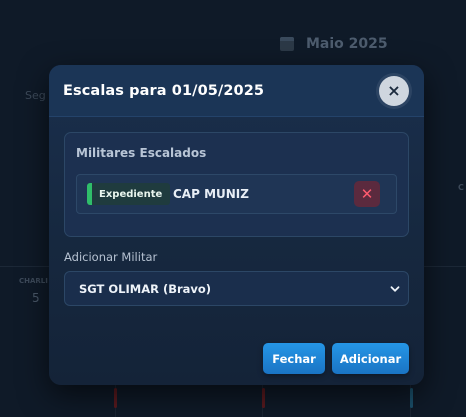 Image resolution: width=466 pixels, height=417 pixels. I want to click on assigned-section-title: Militares Escalados, so click(141, 153).